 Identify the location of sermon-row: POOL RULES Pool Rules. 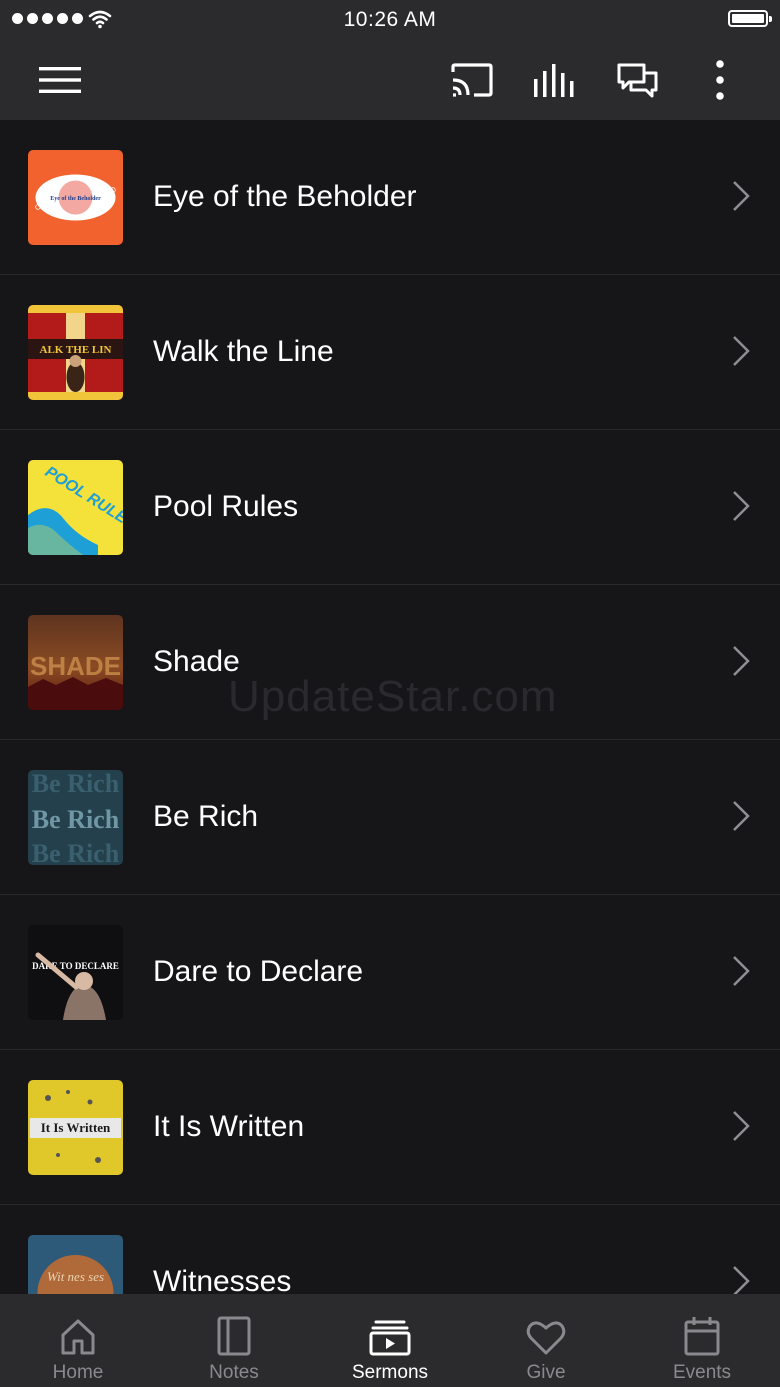
(390, 507).